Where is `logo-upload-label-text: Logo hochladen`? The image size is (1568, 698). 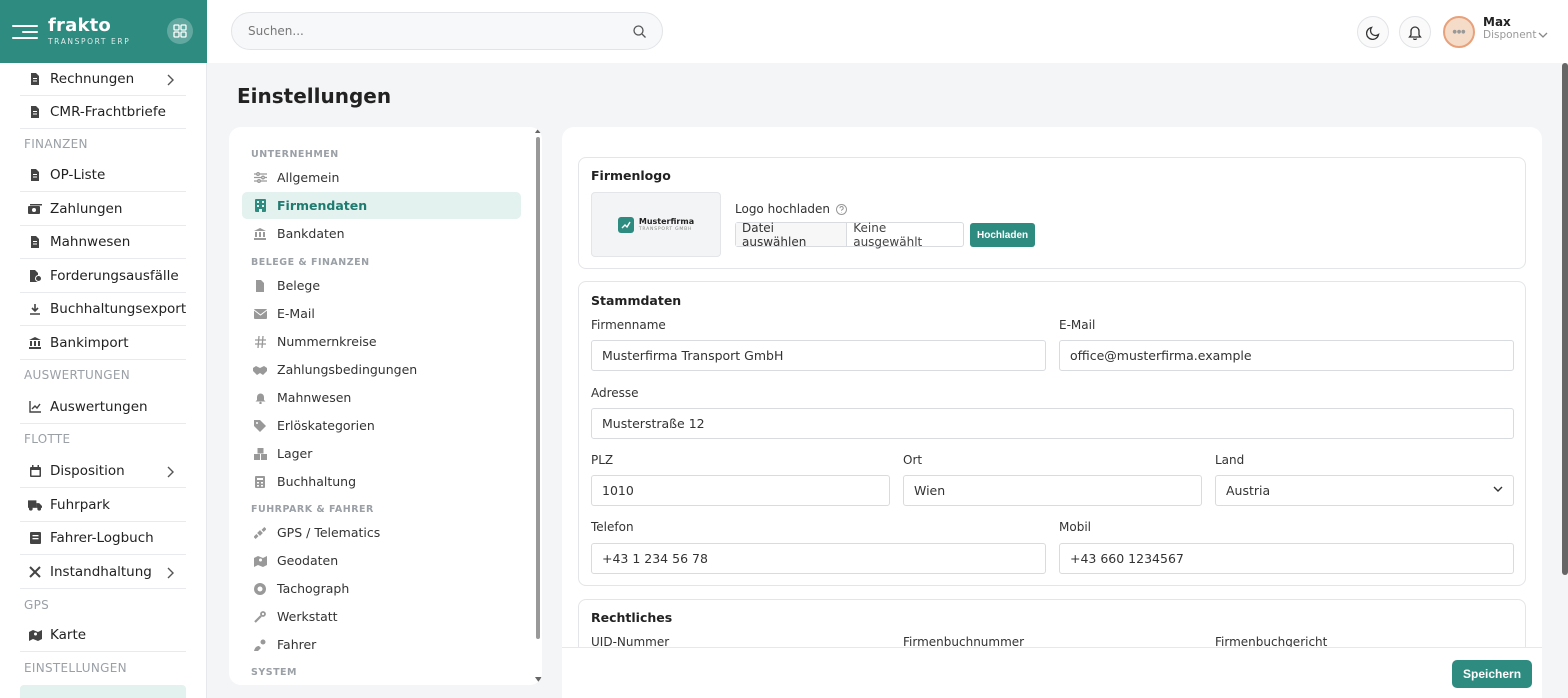 logo-upload-label-text: Logo hochladen is located at coordinates (783, 209).